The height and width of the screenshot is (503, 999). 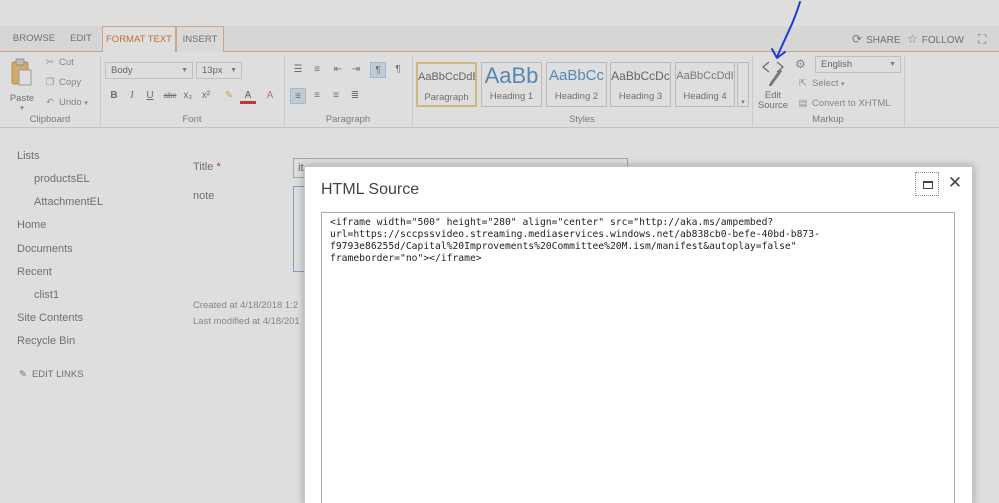 I want to click on maximize-icon, so click(x=928, y=185).